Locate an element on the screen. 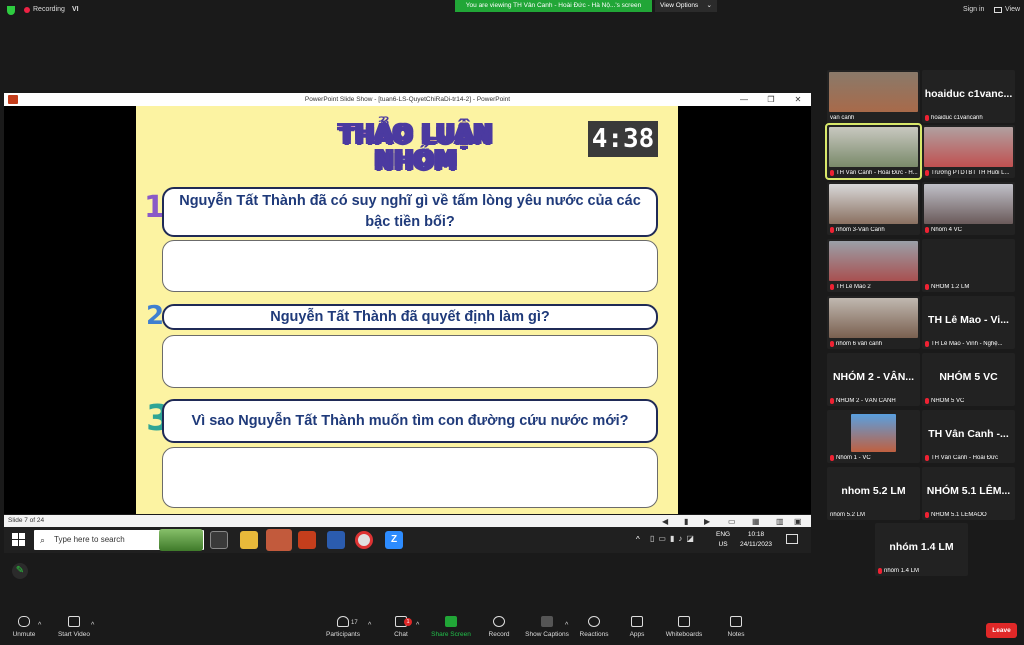 This screenshot has width=1024, height=645. close-button: ✕ is located at coordinates (798, 99).